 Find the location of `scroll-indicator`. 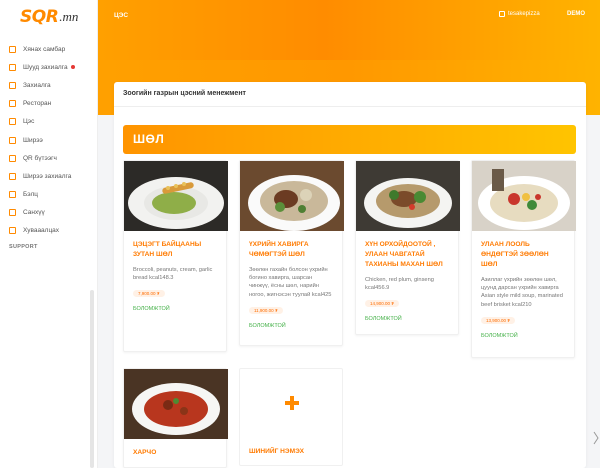

scroll-indicator is located at coordinates (596, 438).